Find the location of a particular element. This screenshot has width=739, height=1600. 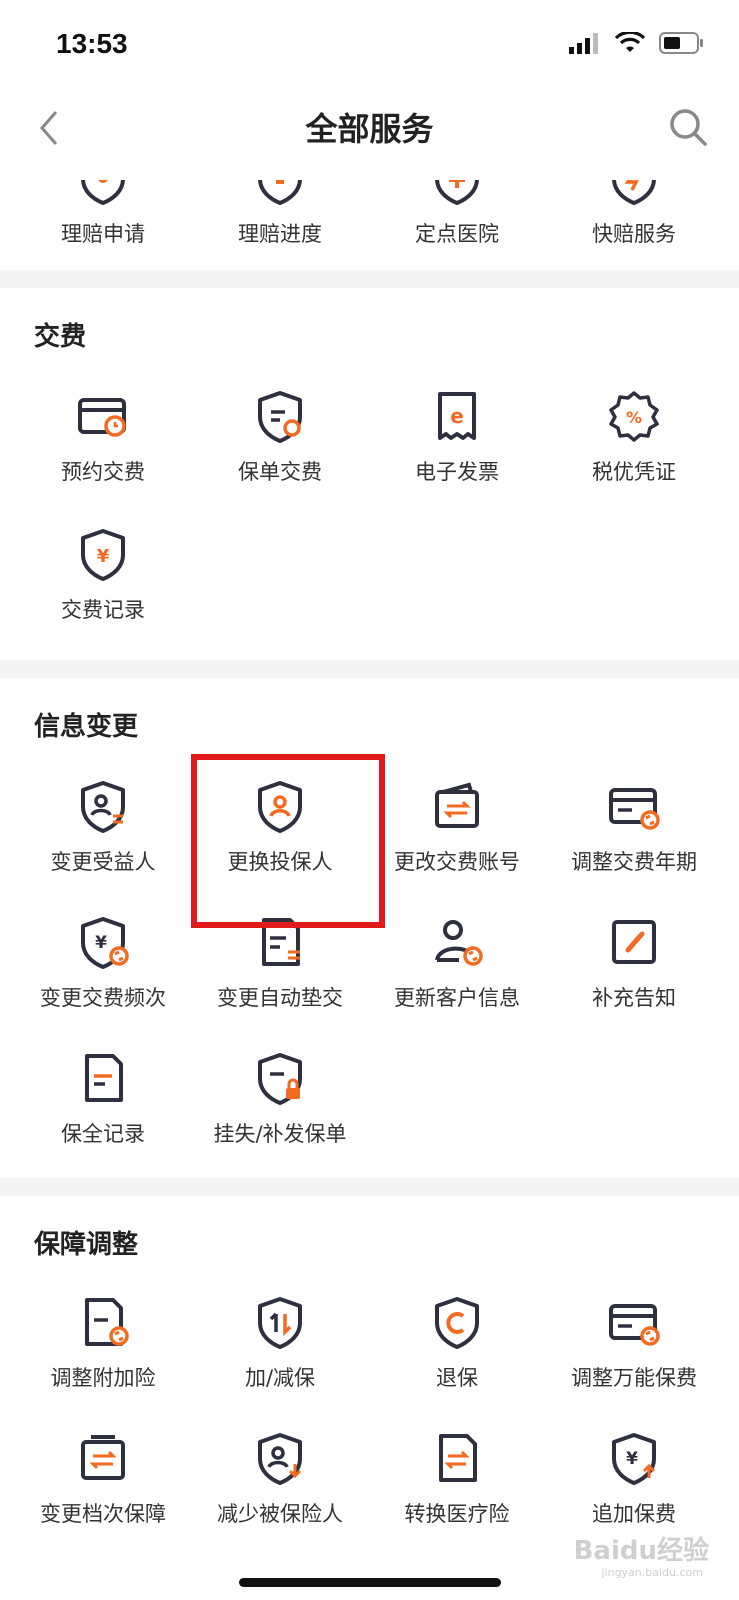

change-account-icon is located at coordinates (457, 805).